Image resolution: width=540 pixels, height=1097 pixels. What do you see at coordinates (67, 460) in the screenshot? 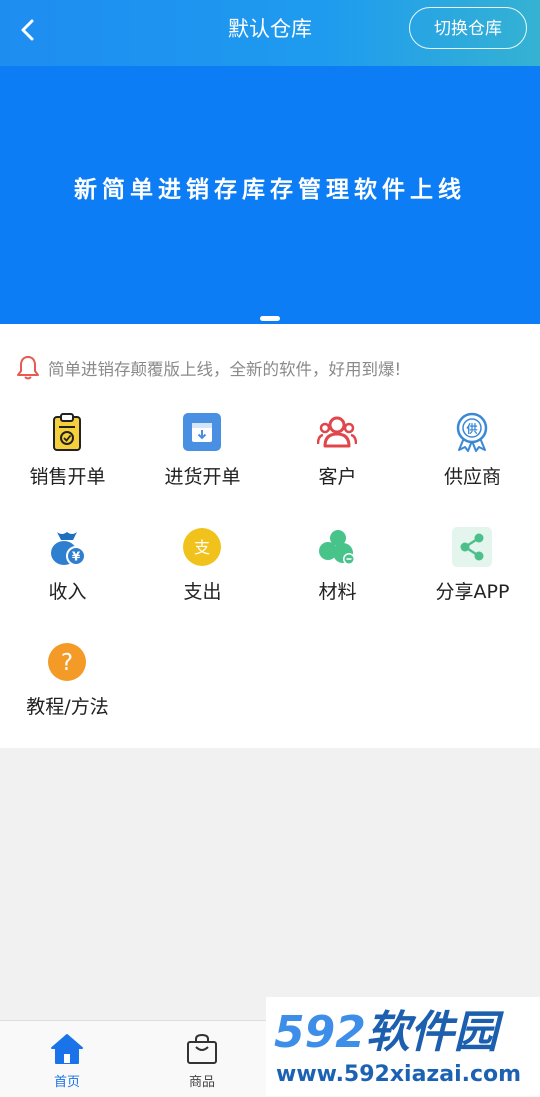
I see `menu-item-sales-order: 销售开单` at bounding box center [67, 460].